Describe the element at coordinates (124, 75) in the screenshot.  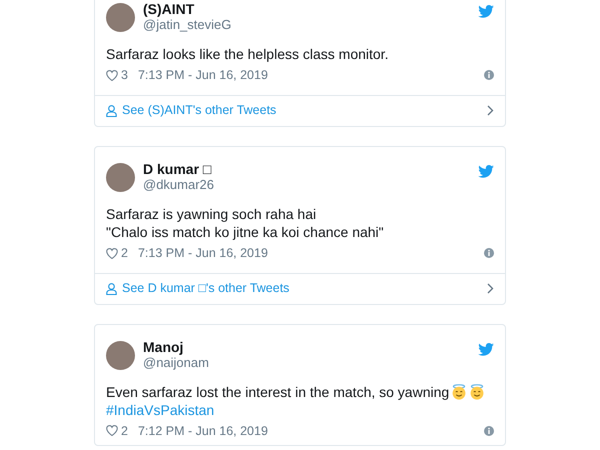
I see `like-count: 3` at that location.